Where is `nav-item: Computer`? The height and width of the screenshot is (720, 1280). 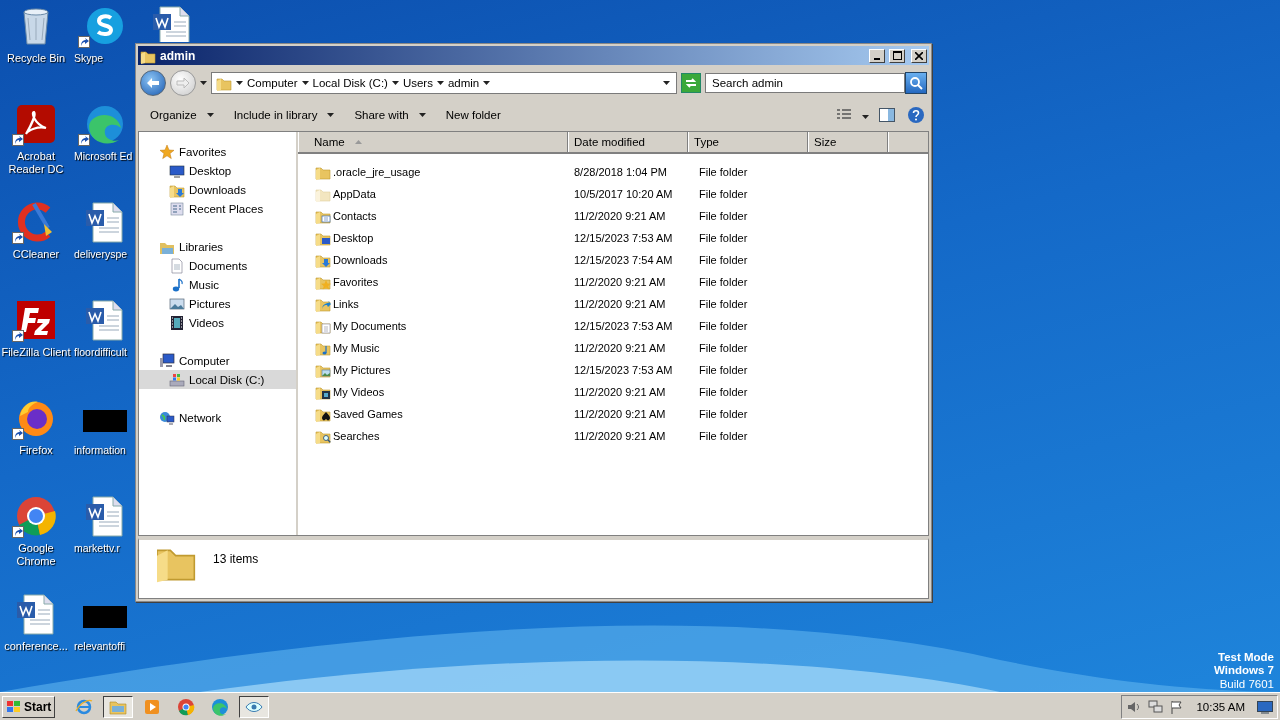
nav-item: Computer is located at coordinates (217, 360).